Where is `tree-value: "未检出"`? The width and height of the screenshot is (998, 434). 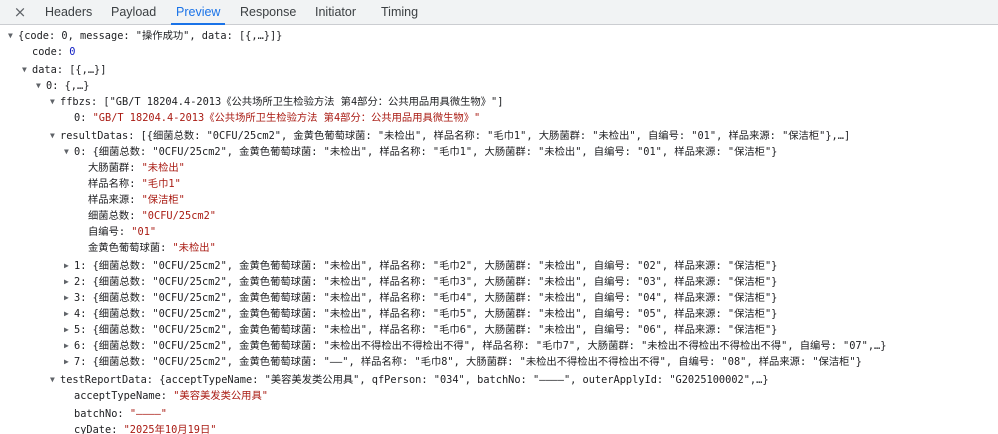
tree-value: "未检出" is located at coordinates (194, 248).